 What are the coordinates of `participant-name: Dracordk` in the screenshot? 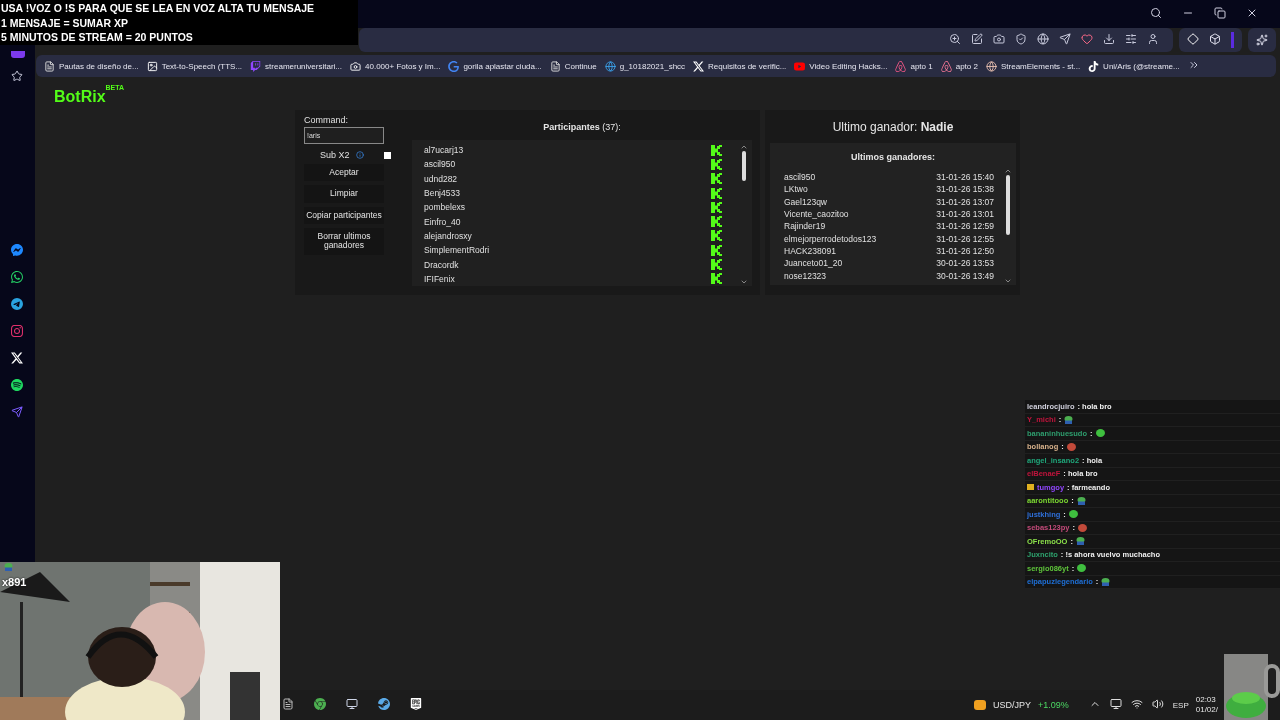 It's located at (441, 264).